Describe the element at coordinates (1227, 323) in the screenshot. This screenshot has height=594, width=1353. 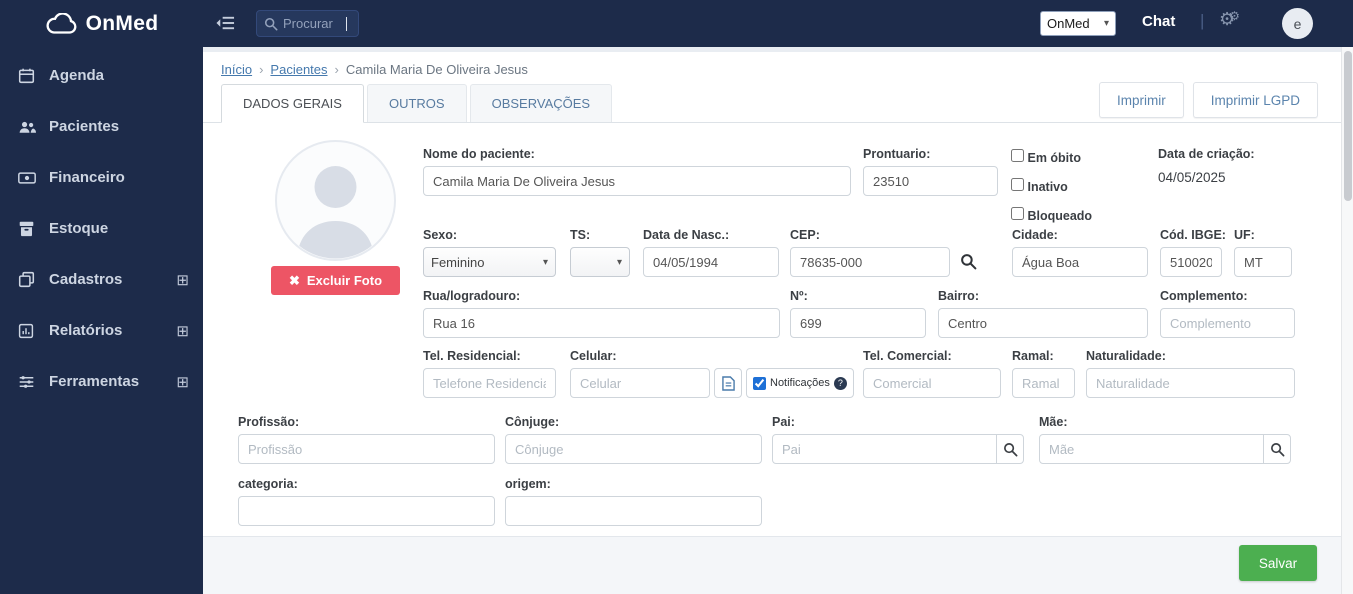
I see `complemento-input` at that location.